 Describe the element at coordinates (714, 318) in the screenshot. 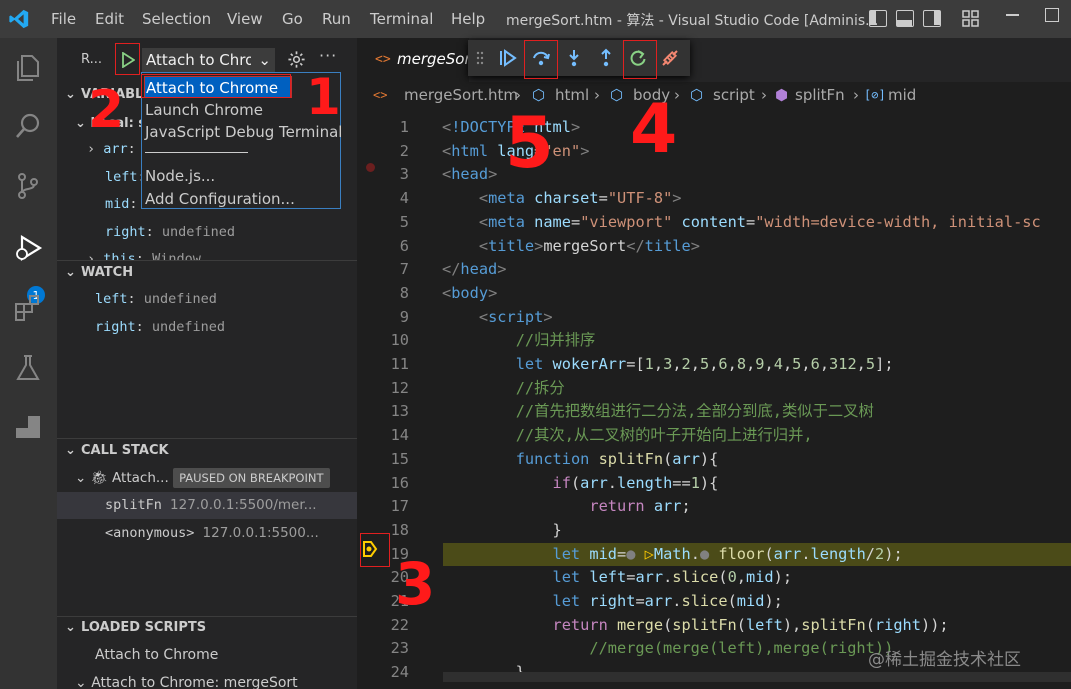

I see `code-line: 9 <script>` at that location.